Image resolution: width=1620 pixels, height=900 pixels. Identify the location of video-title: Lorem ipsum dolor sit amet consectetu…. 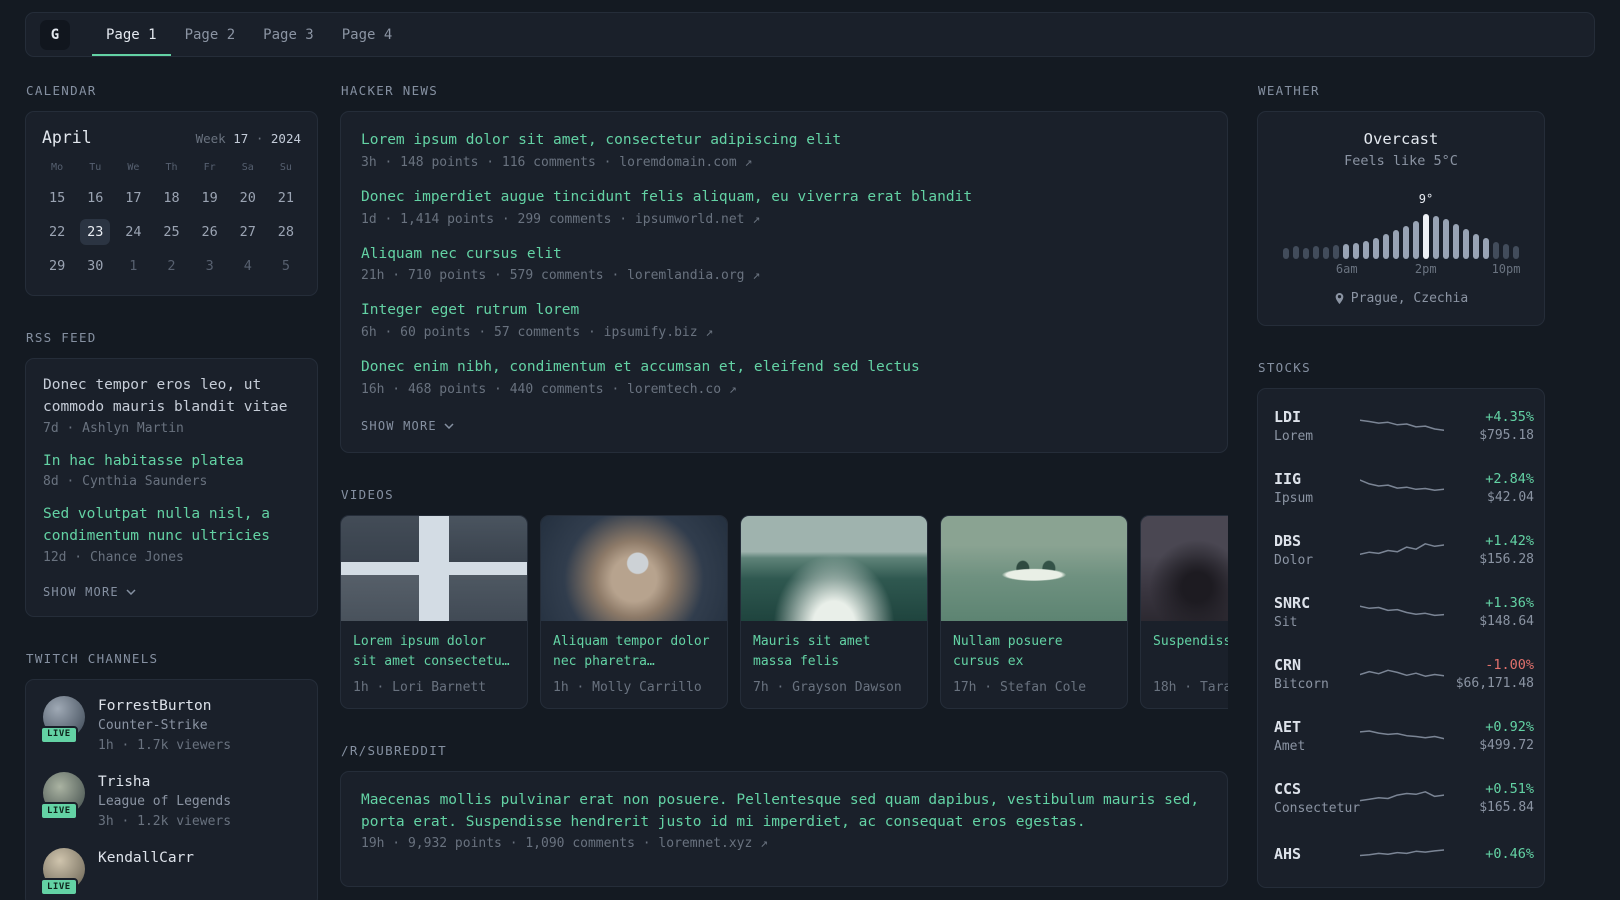
(434, 652).